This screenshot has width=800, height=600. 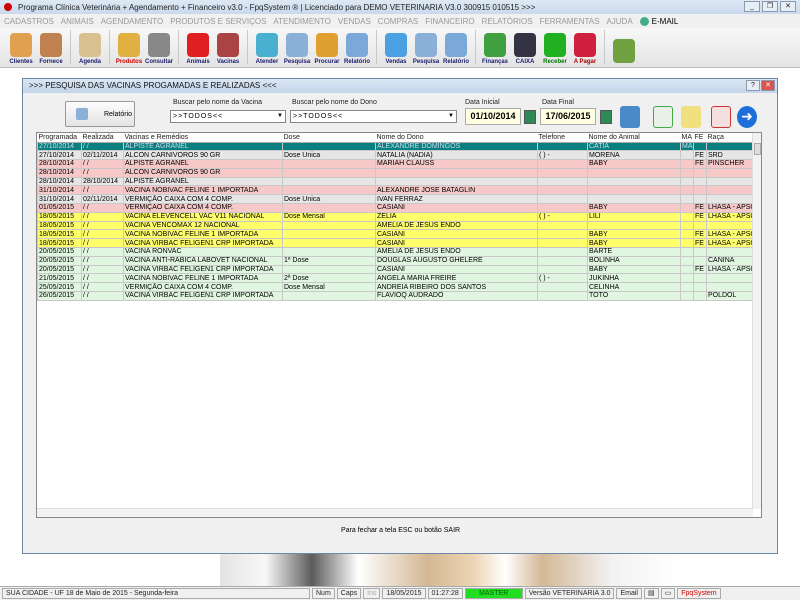 I want to click on dialog-close-button: ✕, so click(x=768, y=85).